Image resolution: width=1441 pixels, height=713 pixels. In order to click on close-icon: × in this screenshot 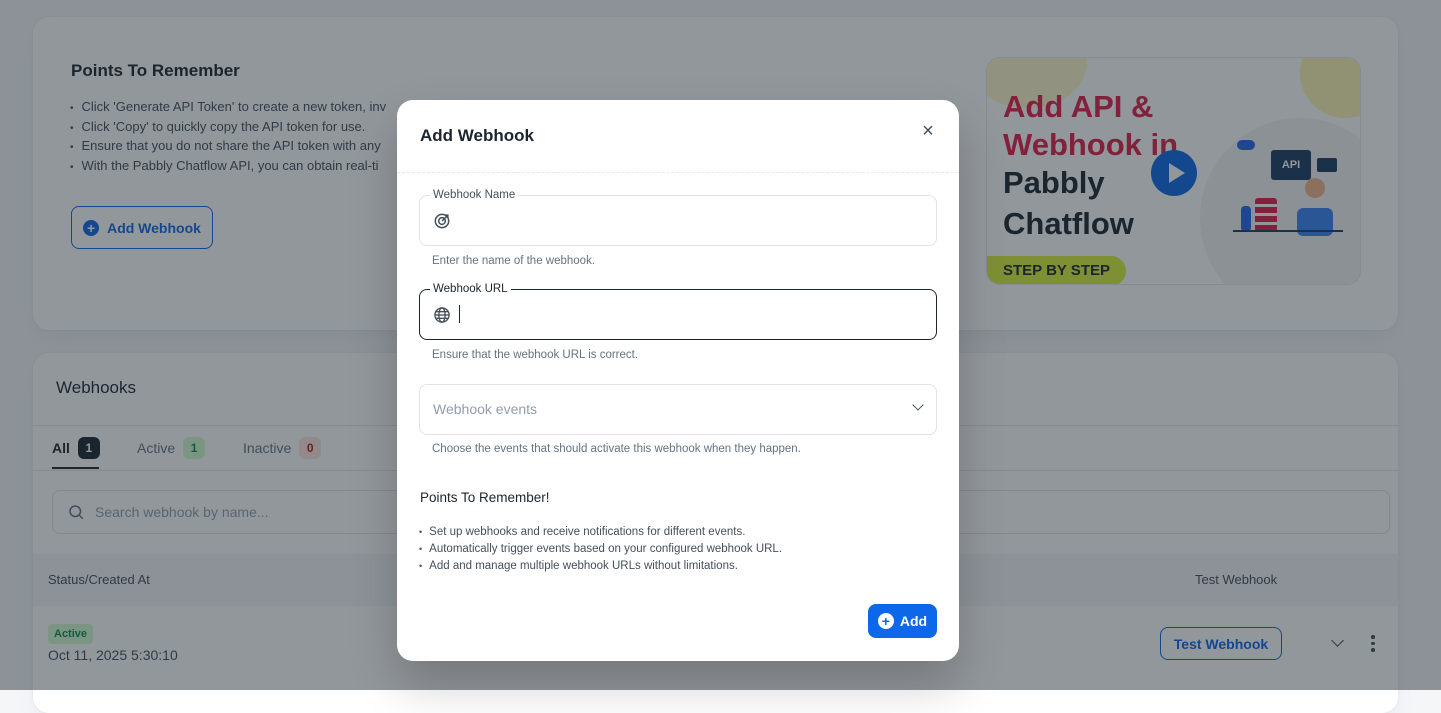, I will do `click(928, 131)`.